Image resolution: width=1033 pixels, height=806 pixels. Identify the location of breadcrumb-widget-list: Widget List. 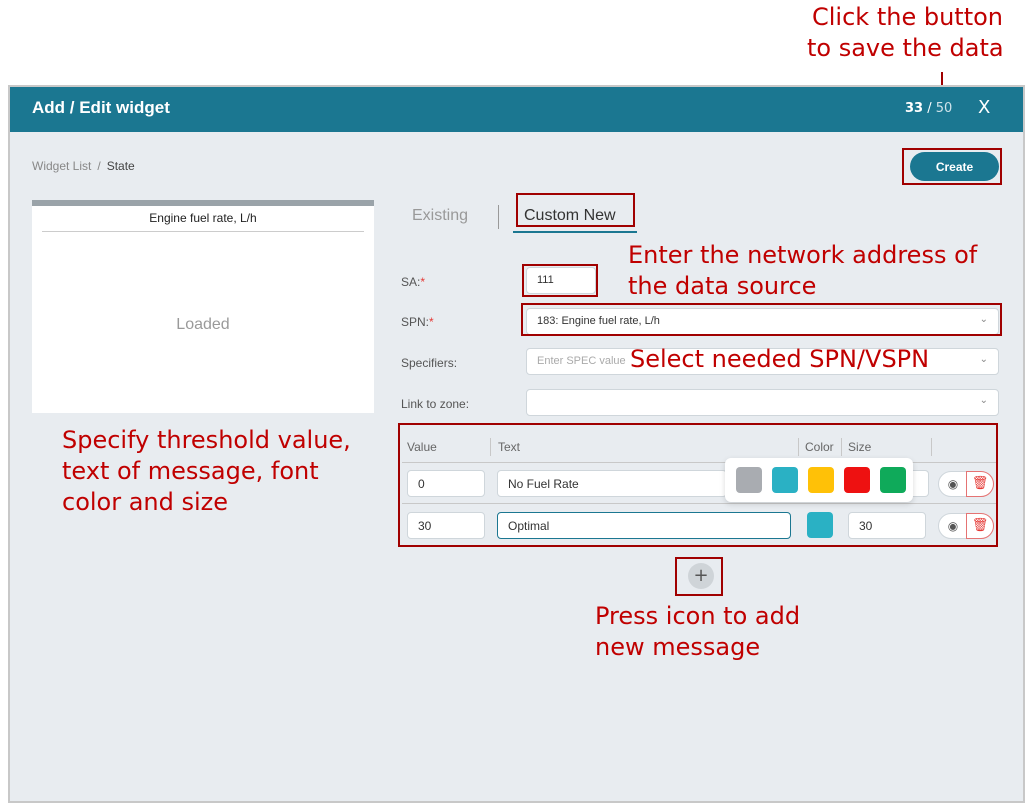
(61, 166).